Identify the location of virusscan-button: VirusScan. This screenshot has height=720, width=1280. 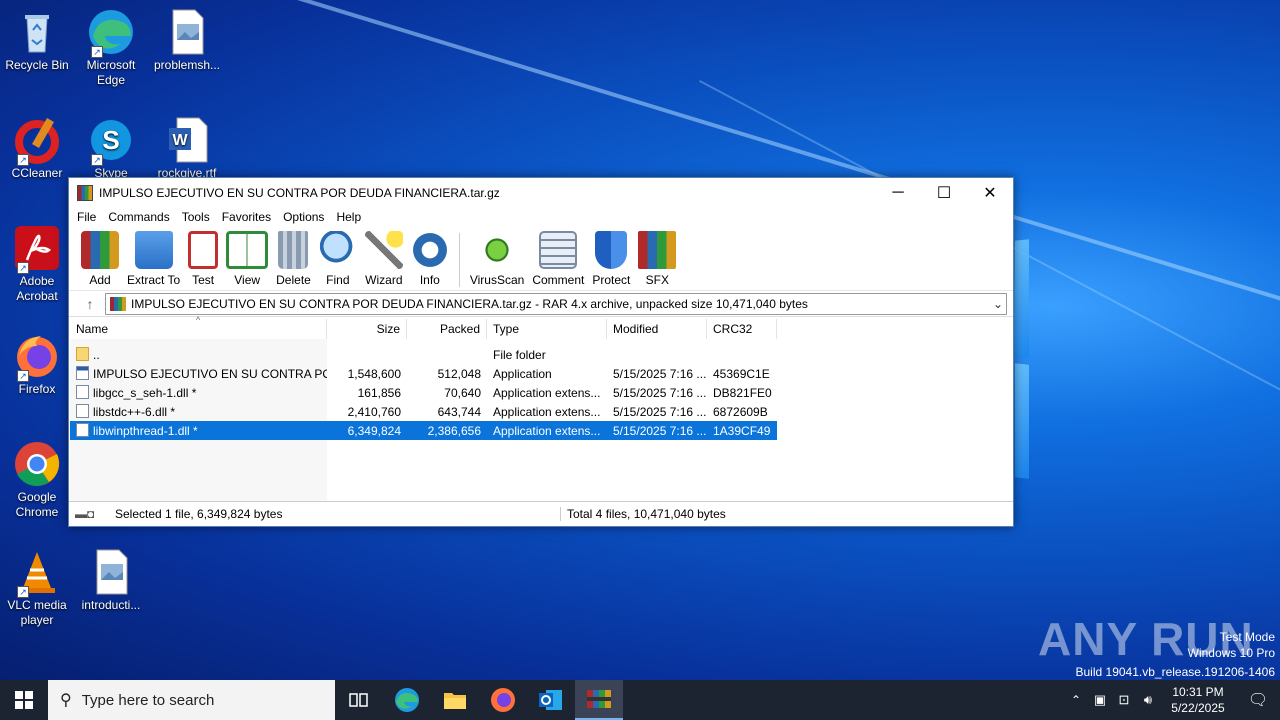
(497, 259).